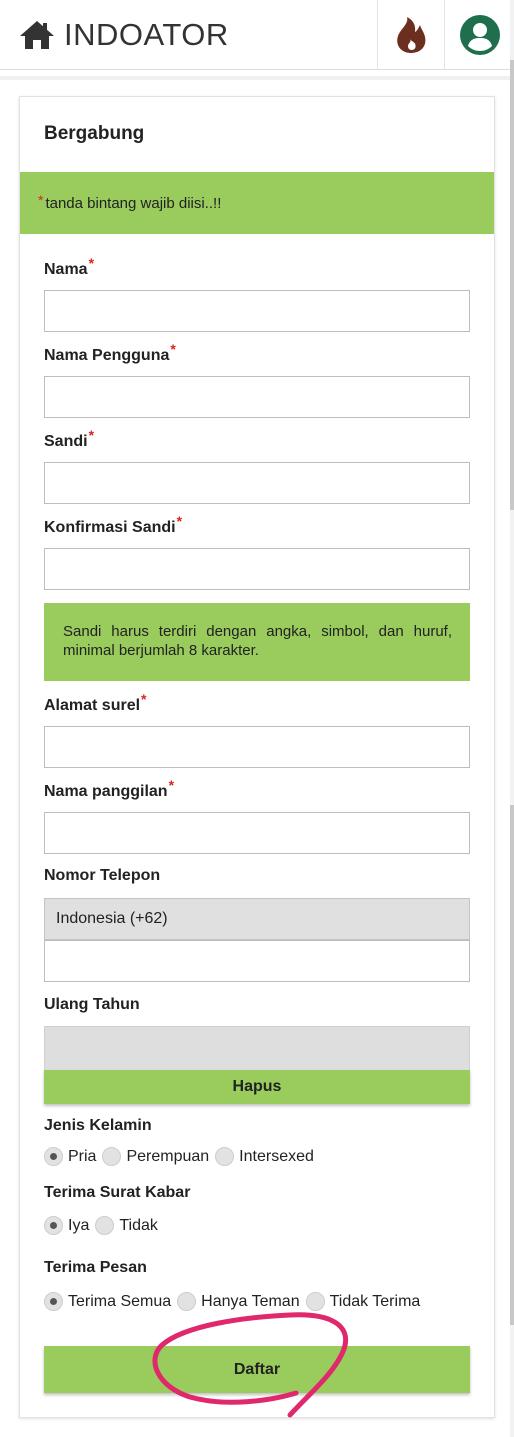 The width and height of the screenshot is (514, 1437). What do you see at coordinates (257, 747) in the screenshot?
I see `email-input` at bounding box center [257, 747].